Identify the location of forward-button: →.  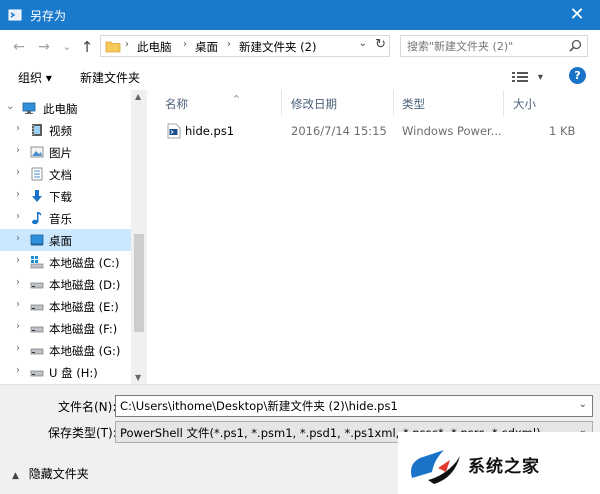
(44, 47).